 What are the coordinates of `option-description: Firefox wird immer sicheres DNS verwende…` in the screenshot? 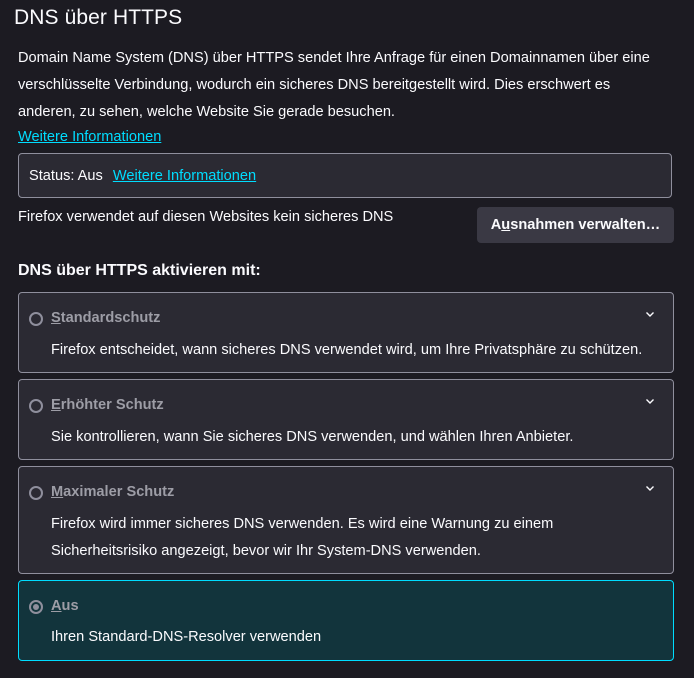 It's located at (302, 537).